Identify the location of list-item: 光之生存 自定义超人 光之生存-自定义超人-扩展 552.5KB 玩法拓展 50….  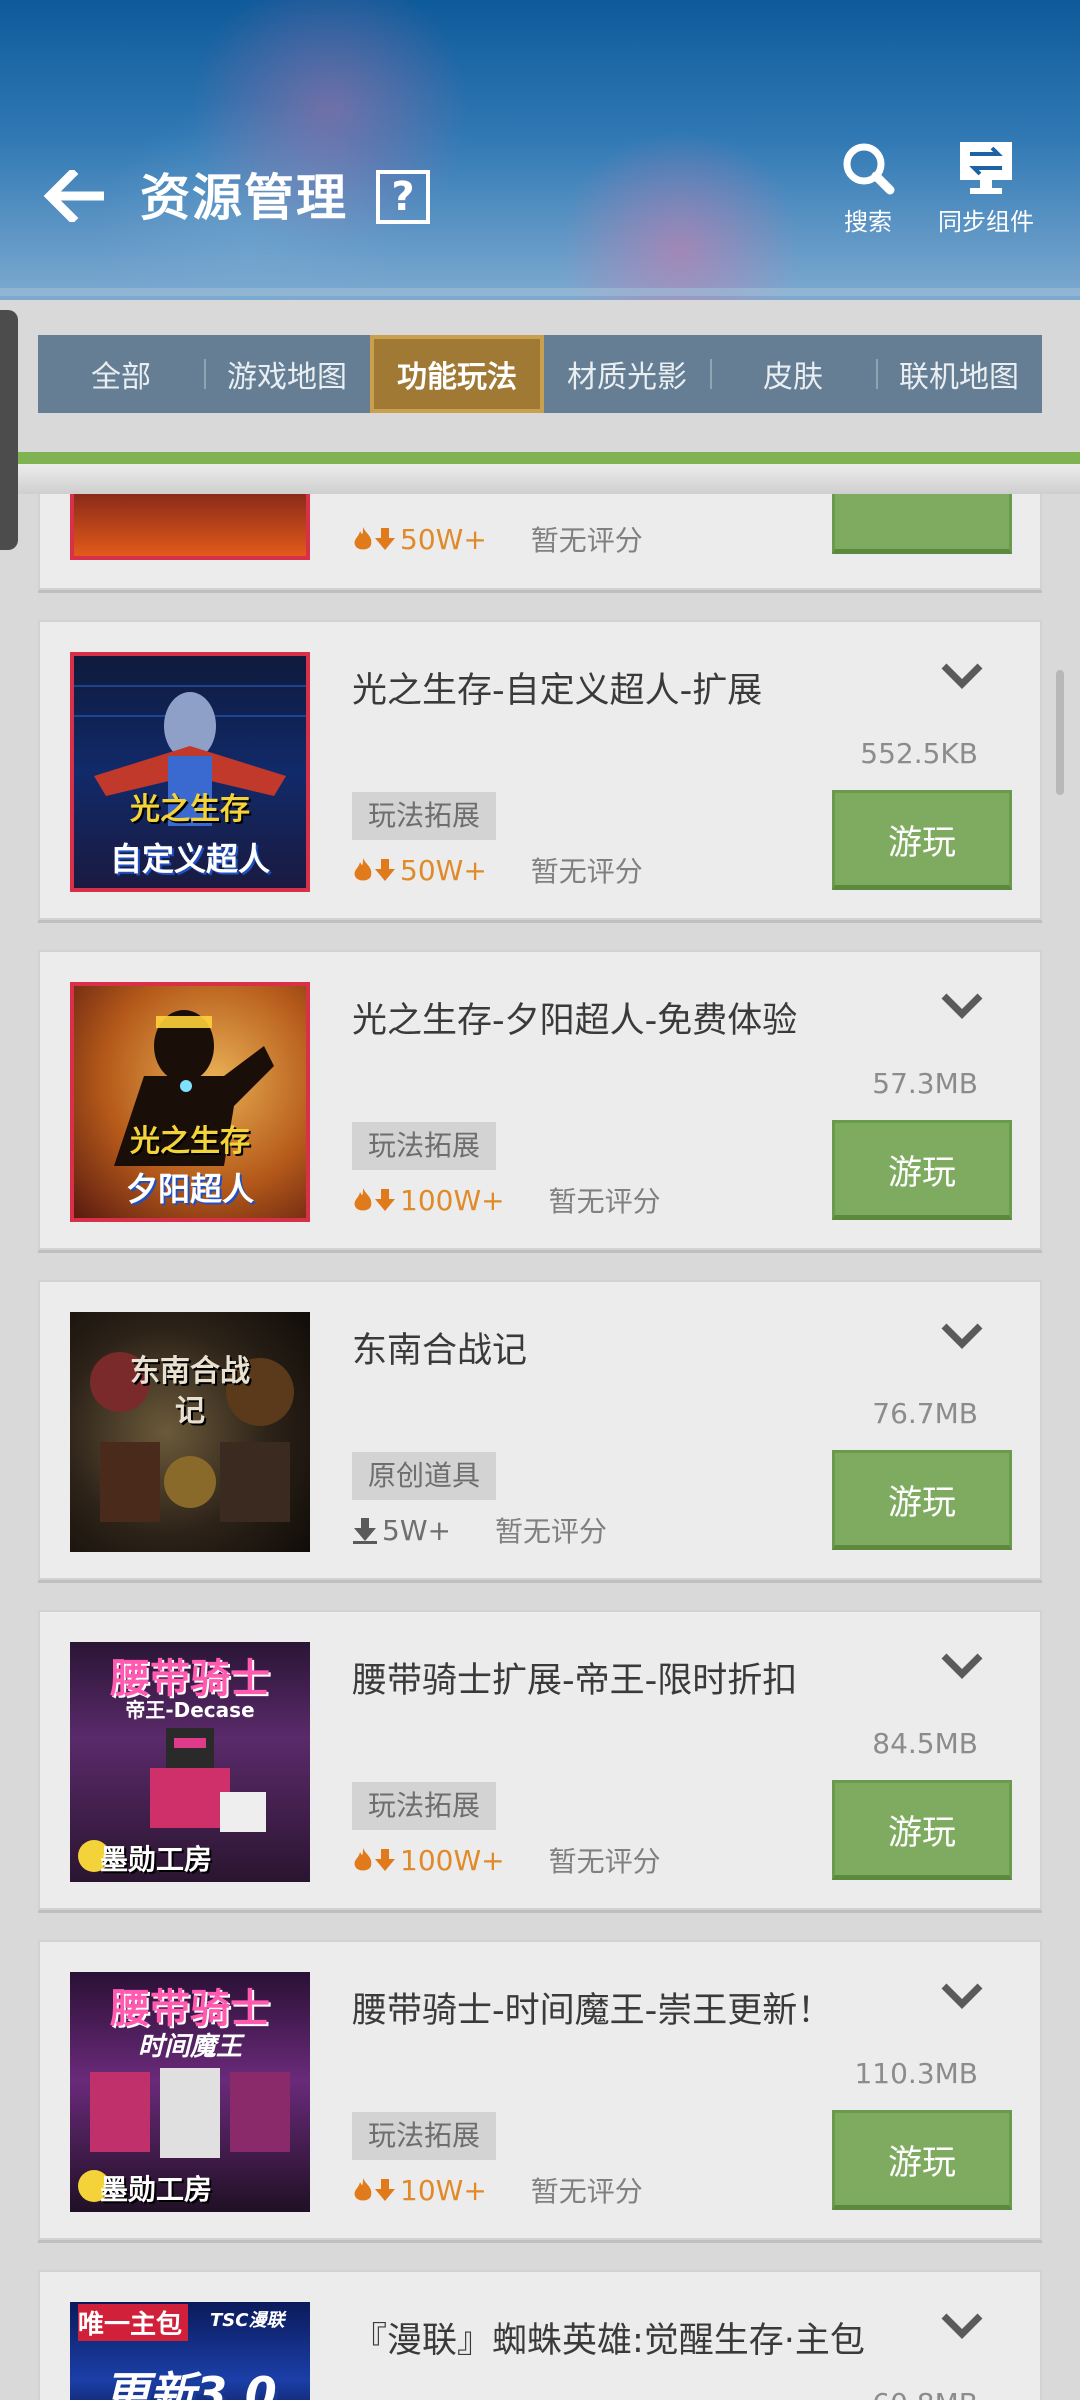
(540, 770).